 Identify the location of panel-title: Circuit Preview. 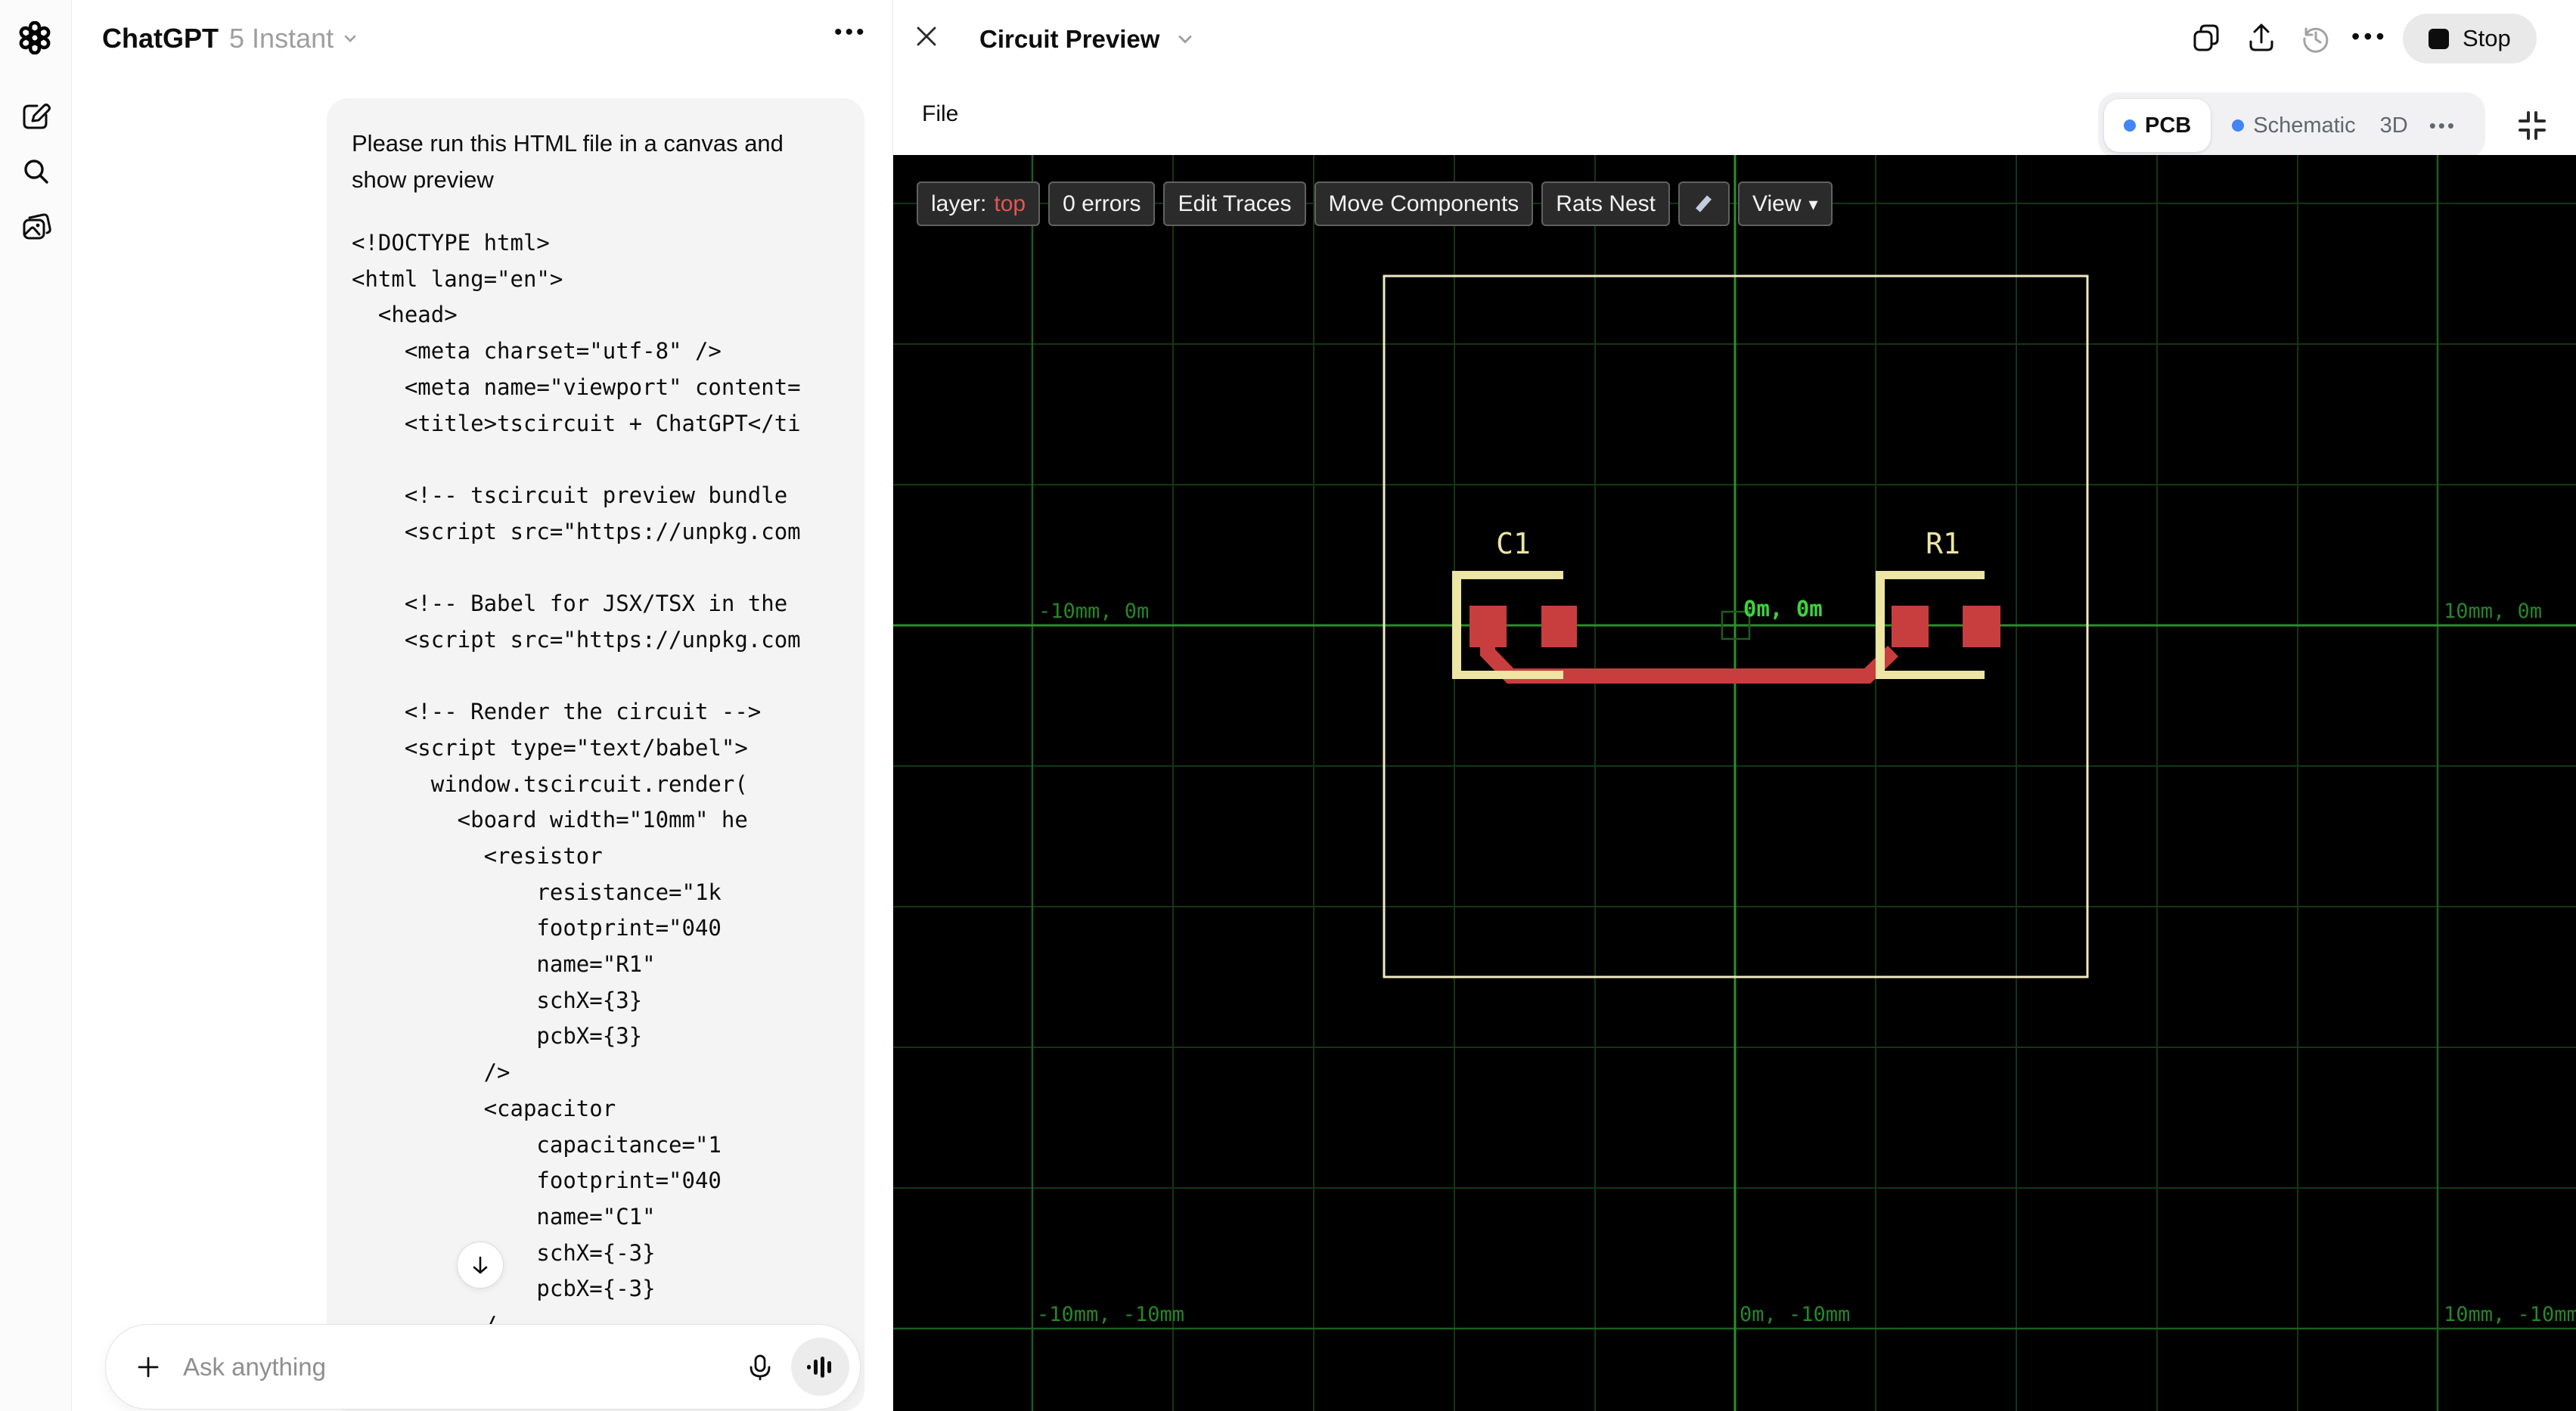
(1087, 39).